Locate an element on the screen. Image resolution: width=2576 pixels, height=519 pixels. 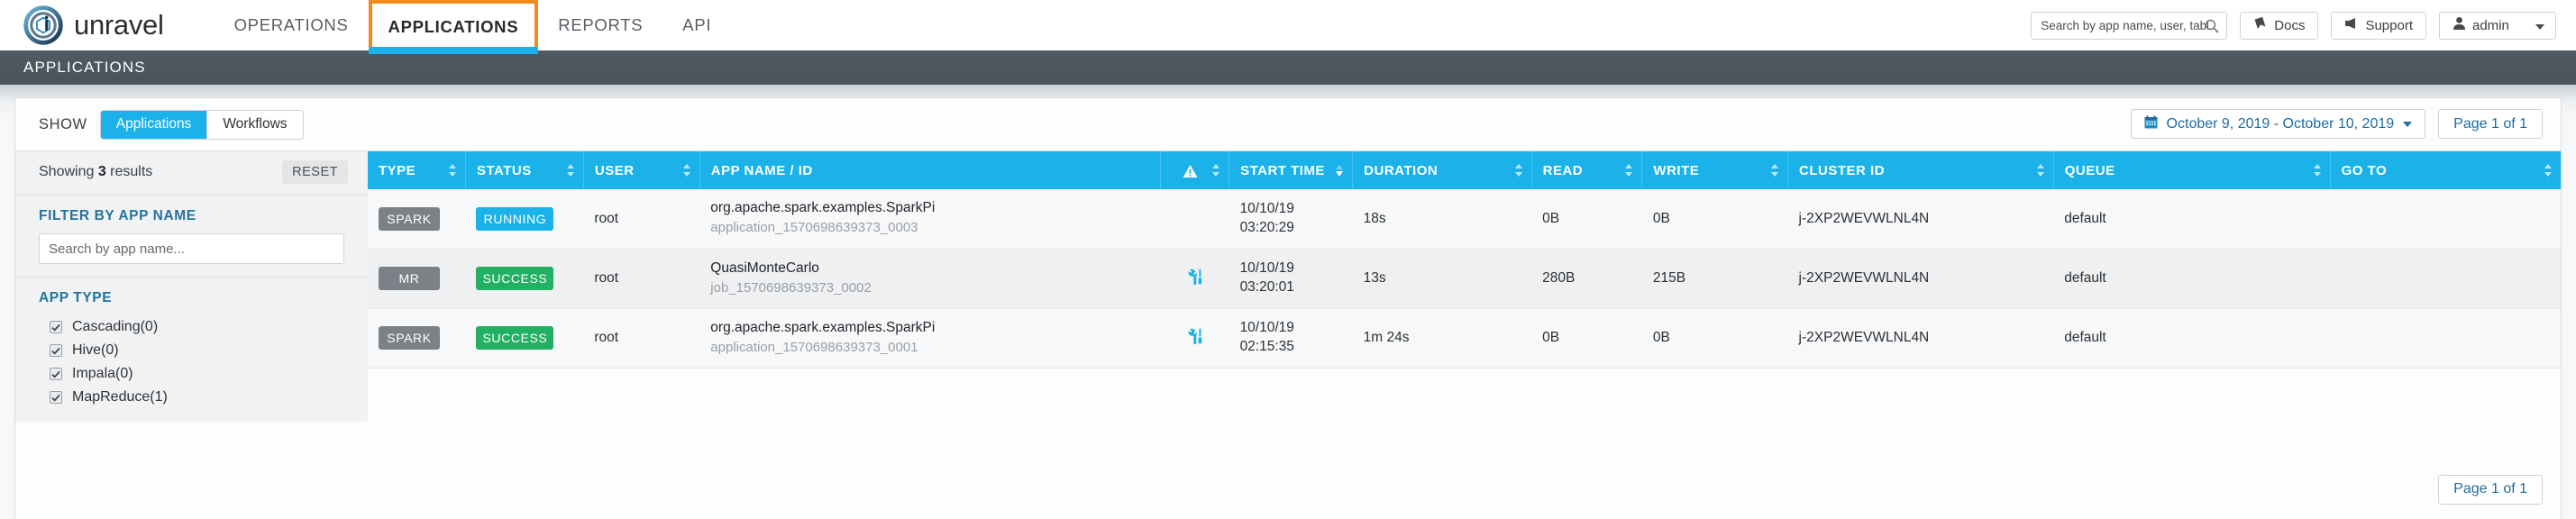
global-search is located at coordinates (2129, 25).